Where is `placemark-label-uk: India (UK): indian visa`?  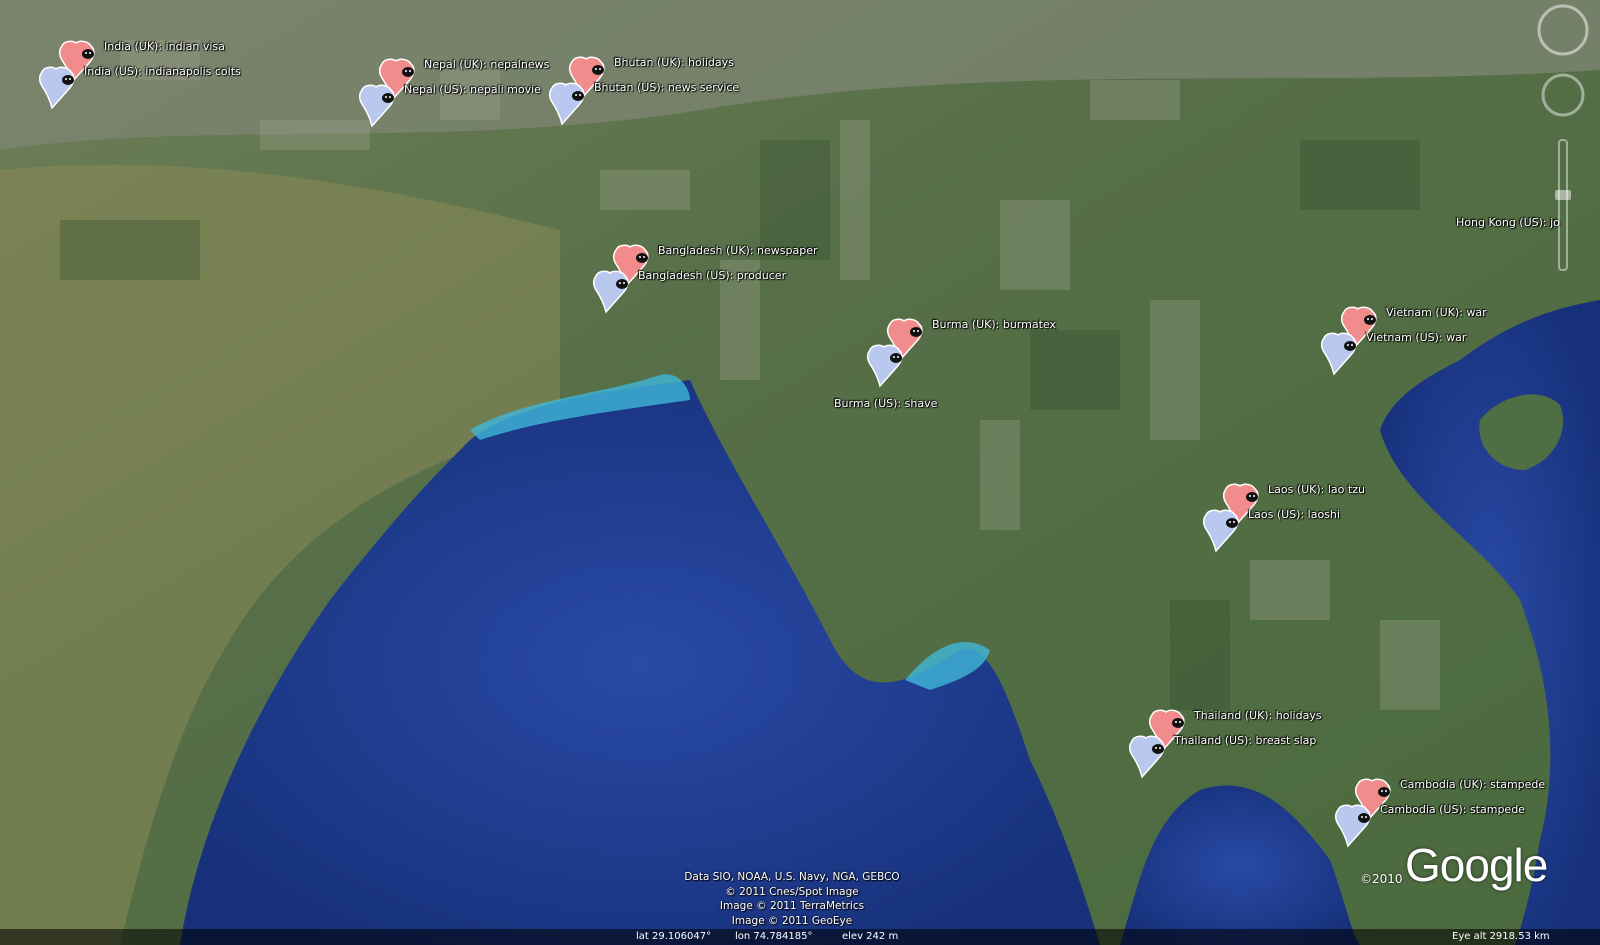 placemark-label-uk: India (UK): indian visa is located at coordinates (164, 46).